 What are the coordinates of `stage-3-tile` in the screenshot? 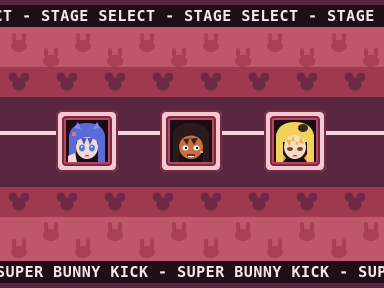 It's located at (295, 141).